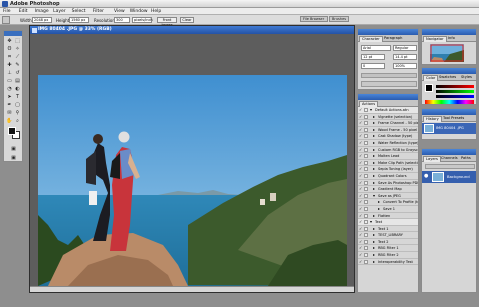 Image resolution: width=479 pixels, height=307 pixels. What do you see at coordinates (405, 57) in the screenshot?
I see `leading-field: 14.4 pt` at bounding box center [405, 57].